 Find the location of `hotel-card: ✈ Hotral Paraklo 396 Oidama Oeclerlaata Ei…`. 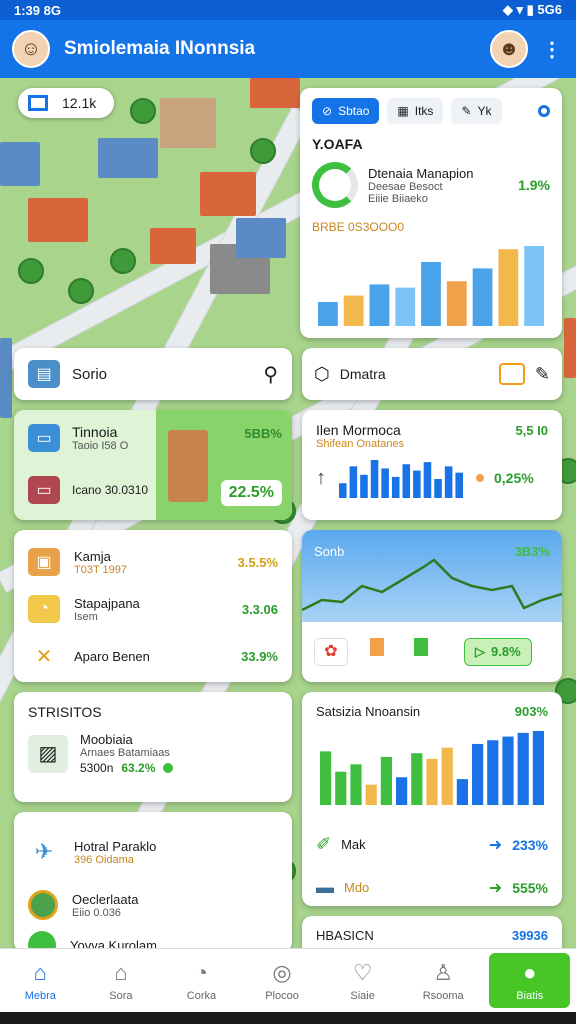

hotel-card: ✈ Hotral Paraklo 396 Oidama Oeclerlaata Ei… is located at coordinates (153, 882).